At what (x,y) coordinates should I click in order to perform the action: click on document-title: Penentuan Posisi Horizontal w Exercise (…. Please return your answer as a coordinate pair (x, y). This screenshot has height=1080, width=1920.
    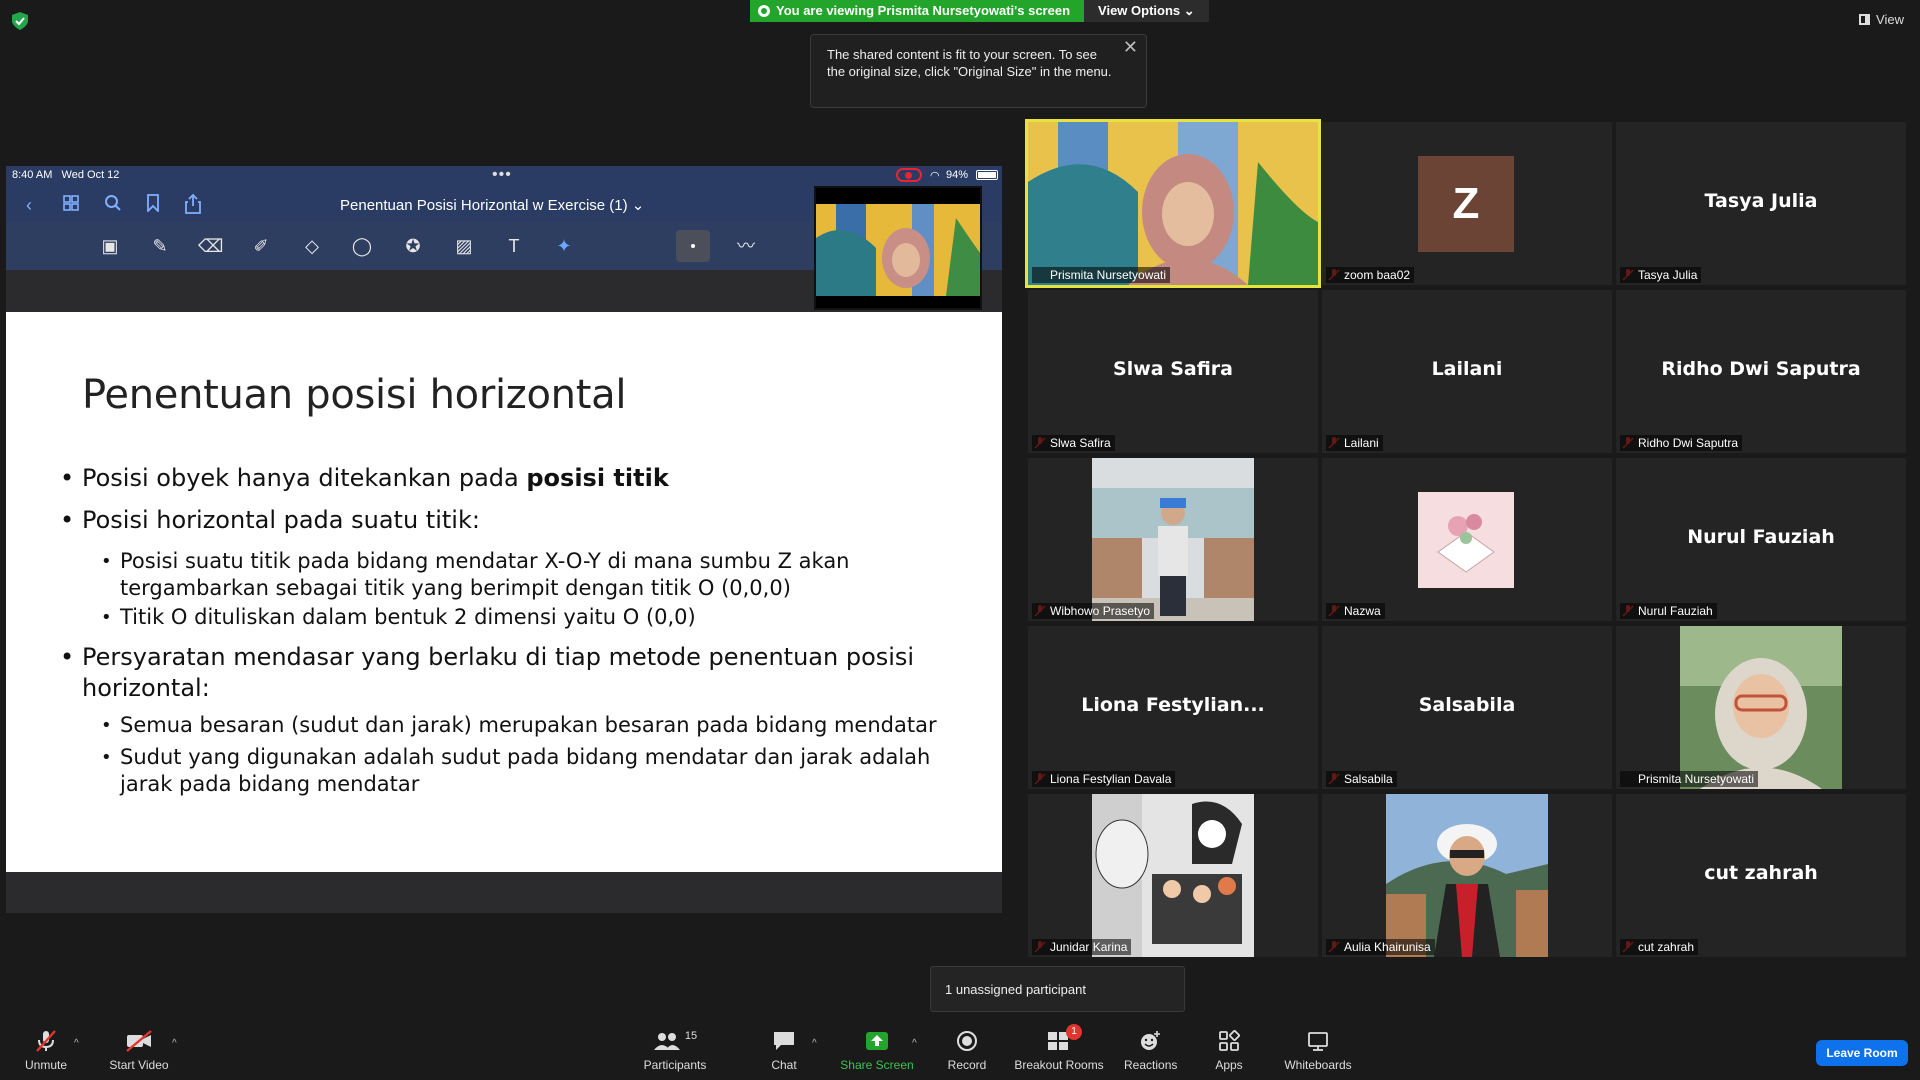
    Looking at the image, I should click on (492, 205).